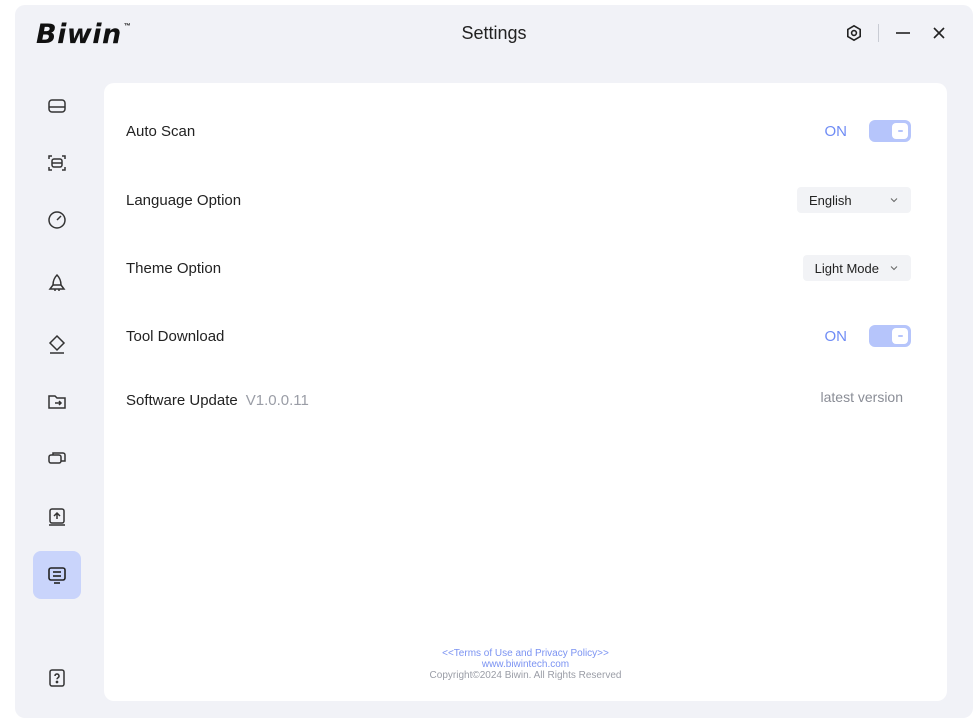 This screenshot has width=975, height=719. What do you see at coordinates (830, 200) in the screenshot?
I see `language-value: English` at bounding box center [830, 200].